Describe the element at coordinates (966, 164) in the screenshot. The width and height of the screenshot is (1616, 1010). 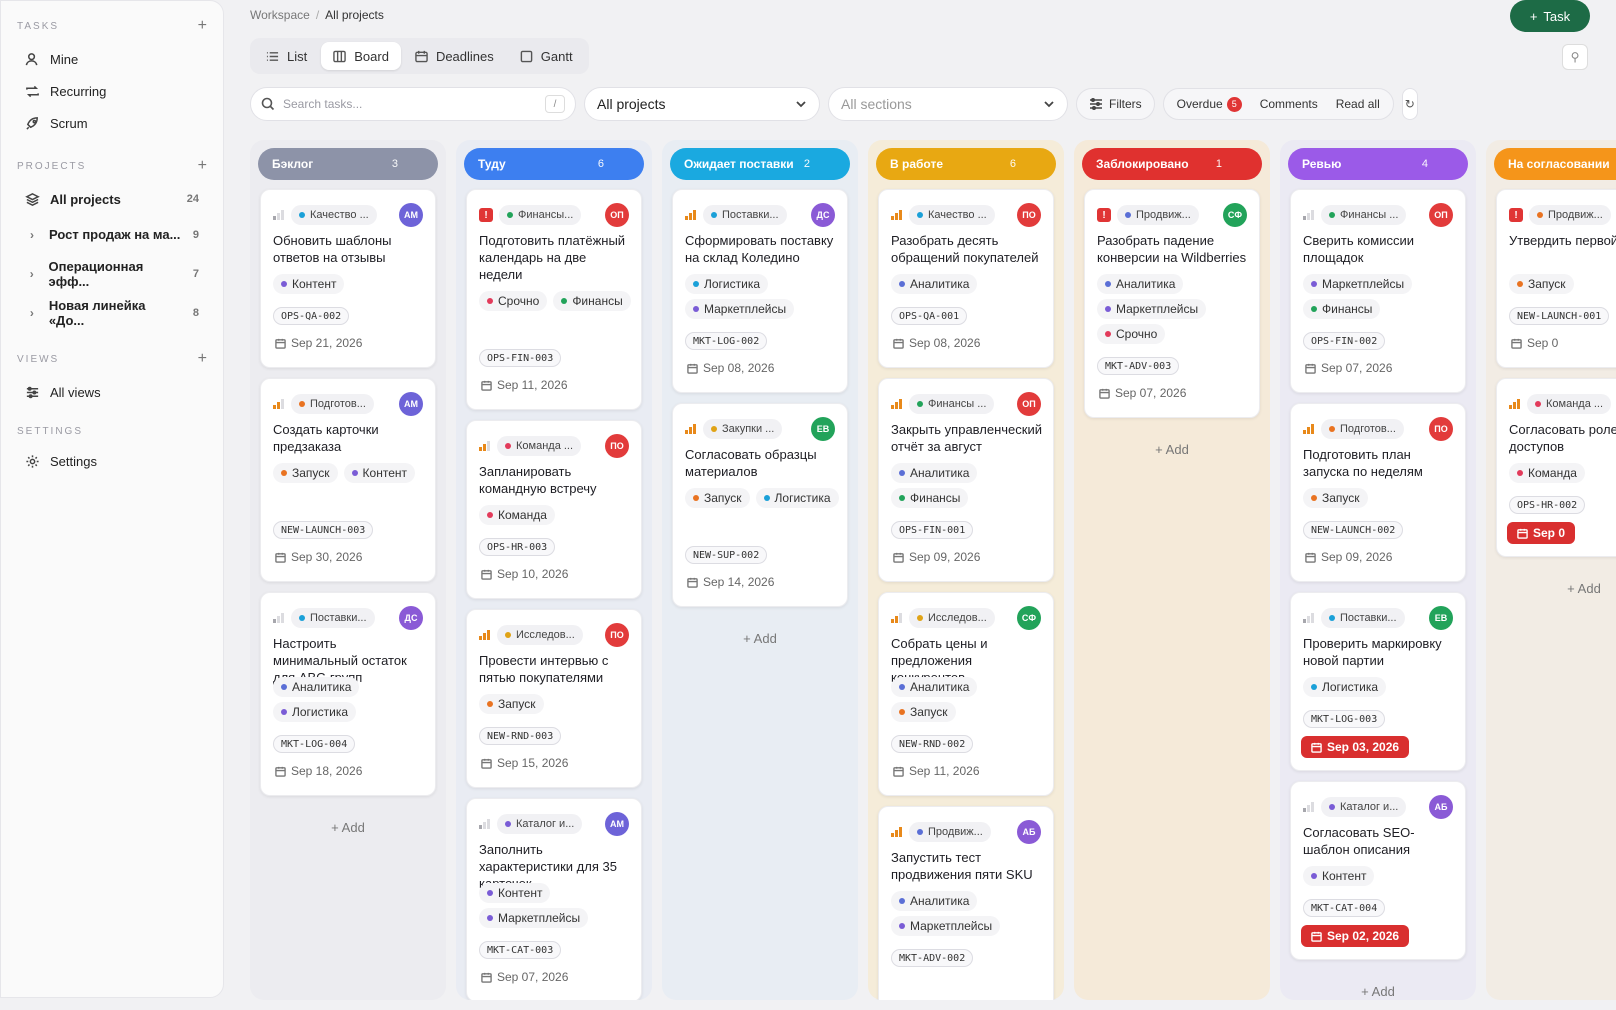
I see `column-header: В работе 6` at that location.